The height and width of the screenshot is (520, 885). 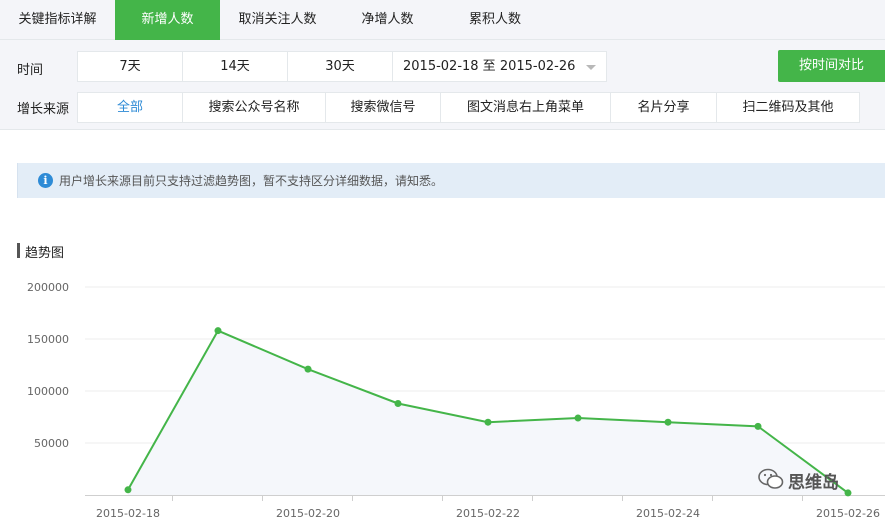 What do you see at coordinates (48, 339) in the screenshot?
I see `y-tick-label: 150000` at bounding box center [48, 339].